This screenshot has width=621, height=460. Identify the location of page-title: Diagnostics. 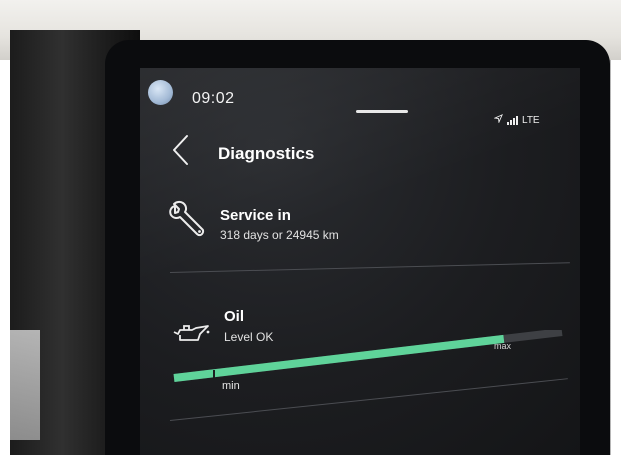
(266, 153).